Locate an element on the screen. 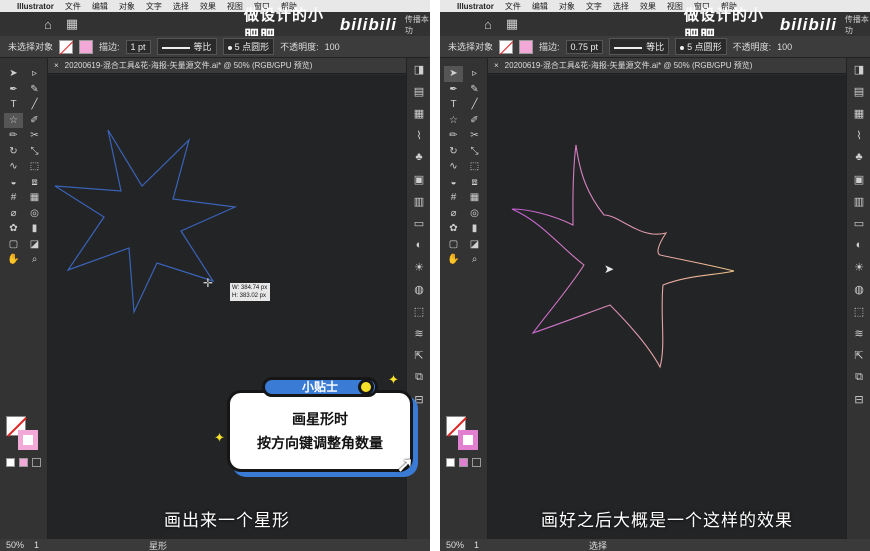 The height and width of the screenshot is (551, 870). pen-icon: ✒ is located at coordinates (13, 90).